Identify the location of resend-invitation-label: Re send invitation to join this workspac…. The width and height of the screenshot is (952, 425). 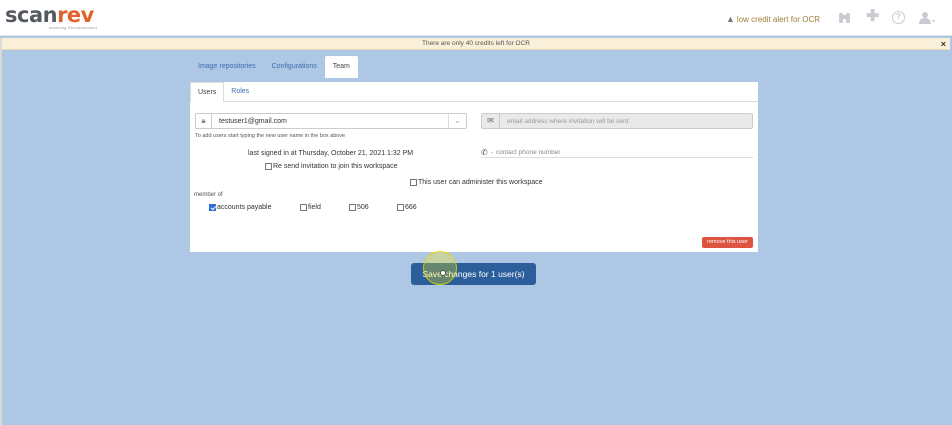
(335, 166).